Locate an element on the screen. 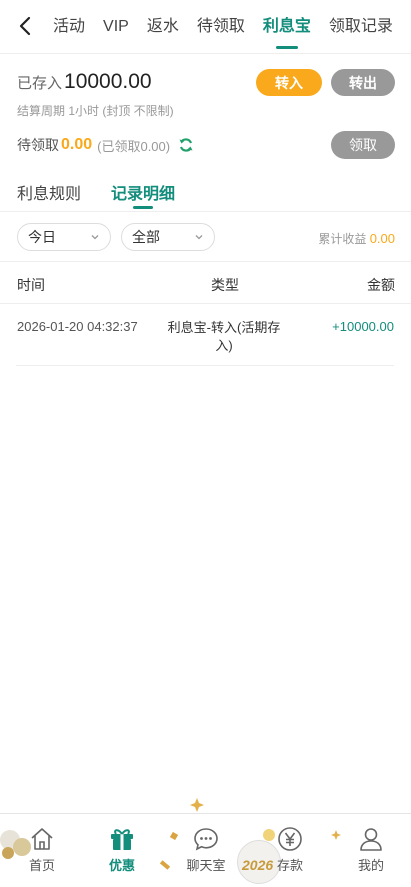 The image size is (411, 887). refresh-icon is located at coordinates (186, 145).